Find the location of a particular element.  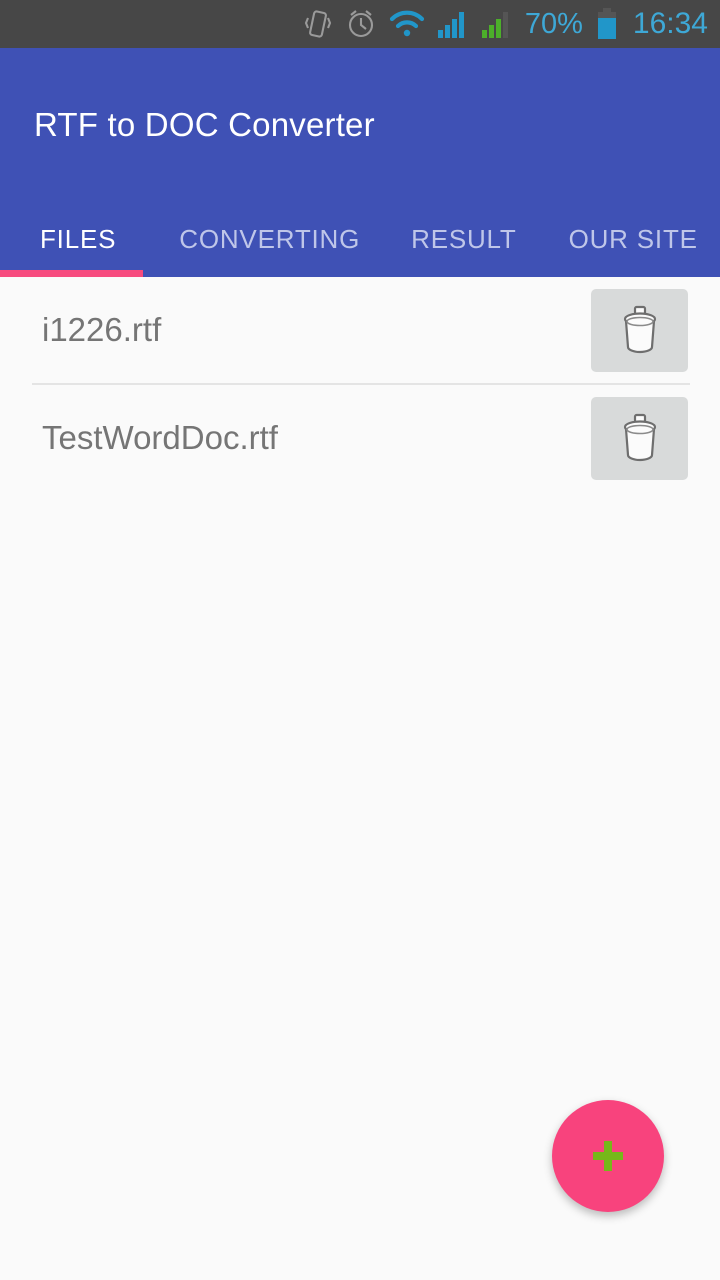

alarm-icon is located at coordinates (361, 24).